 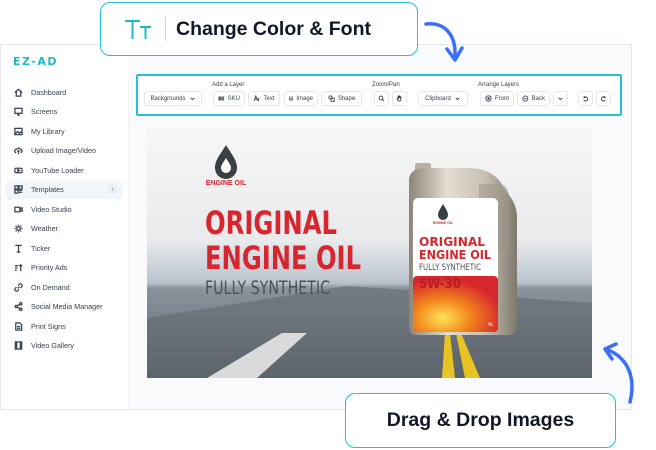 I want to click on sidebar-item-youtube-loader: YouTube Loader, so click(x=64, y=170).